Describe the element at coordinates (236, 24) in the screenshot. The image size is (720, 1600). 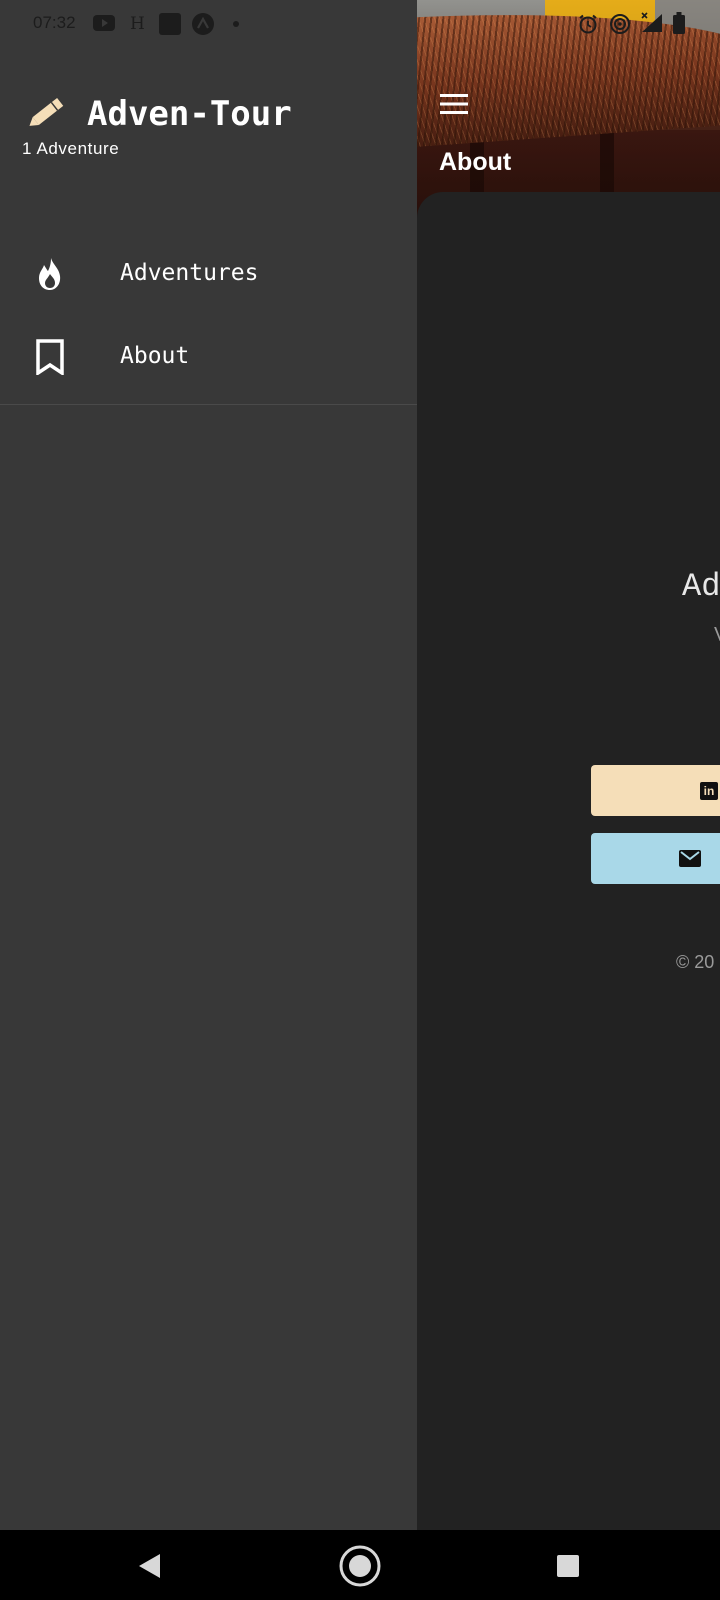
I see `dot-icon` at that location.